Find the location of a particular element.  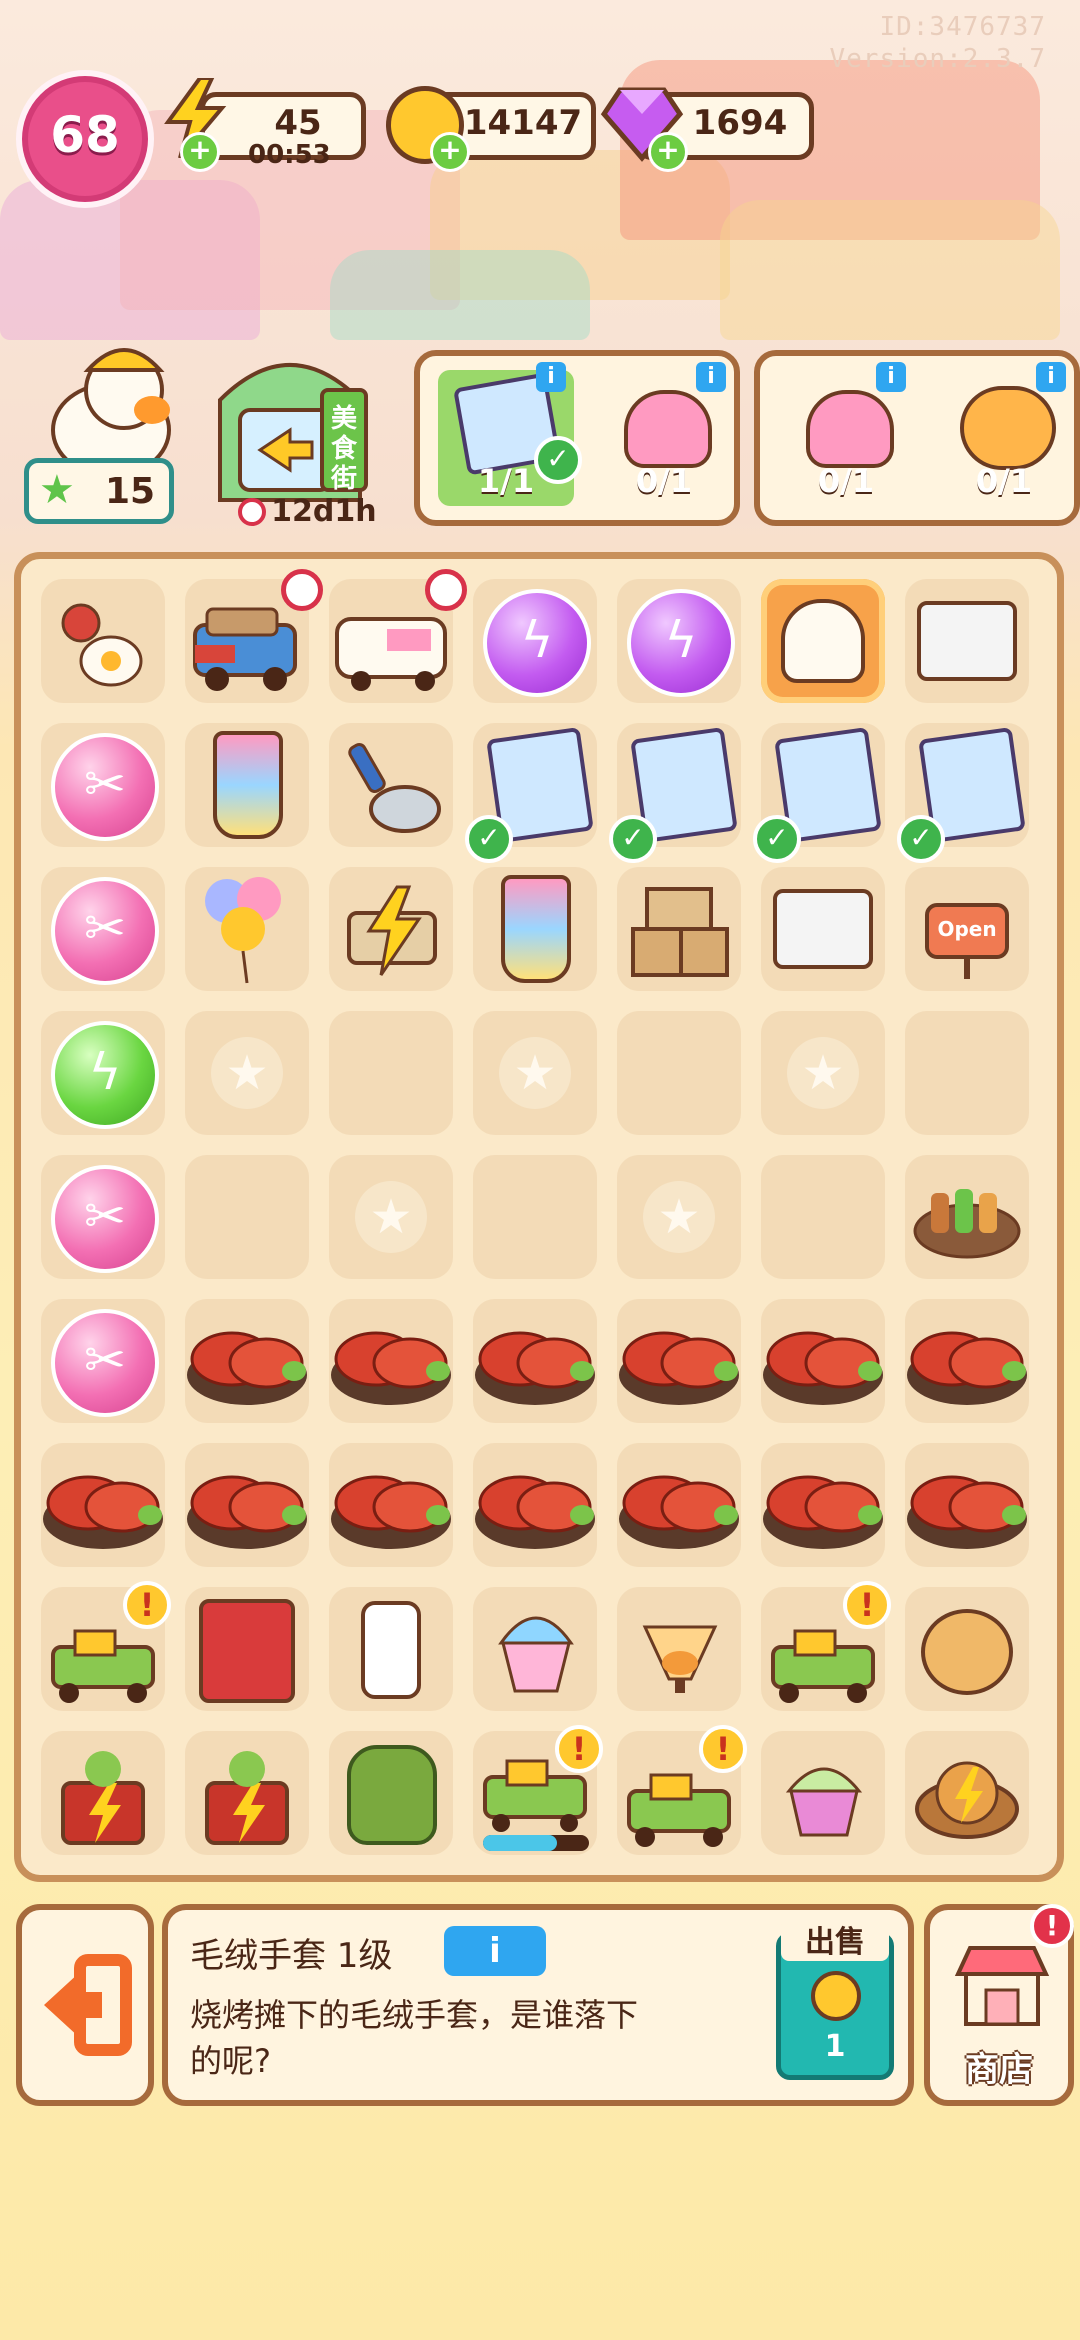

tiger-customer-icon is located at coordinates (1008, 428).